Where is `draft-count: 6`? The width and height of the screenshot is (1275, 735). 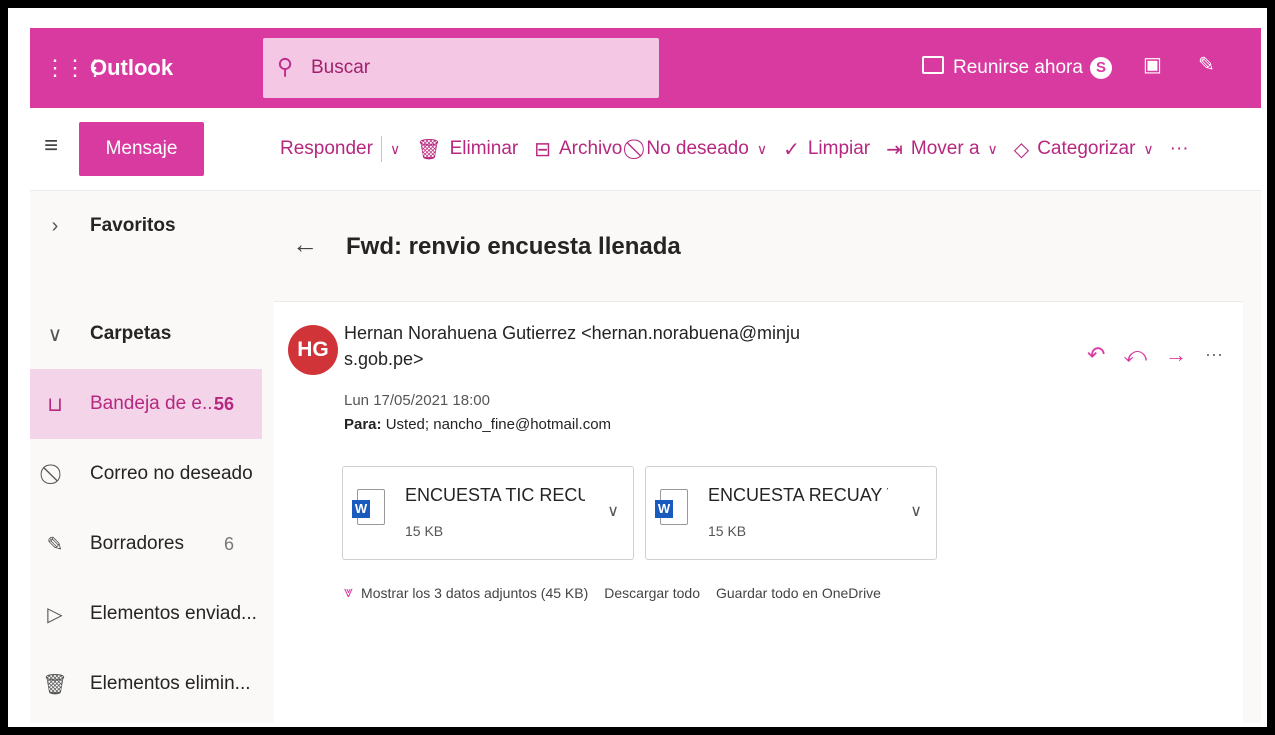 draft-count: 6 is located at coordinates (228, 543).